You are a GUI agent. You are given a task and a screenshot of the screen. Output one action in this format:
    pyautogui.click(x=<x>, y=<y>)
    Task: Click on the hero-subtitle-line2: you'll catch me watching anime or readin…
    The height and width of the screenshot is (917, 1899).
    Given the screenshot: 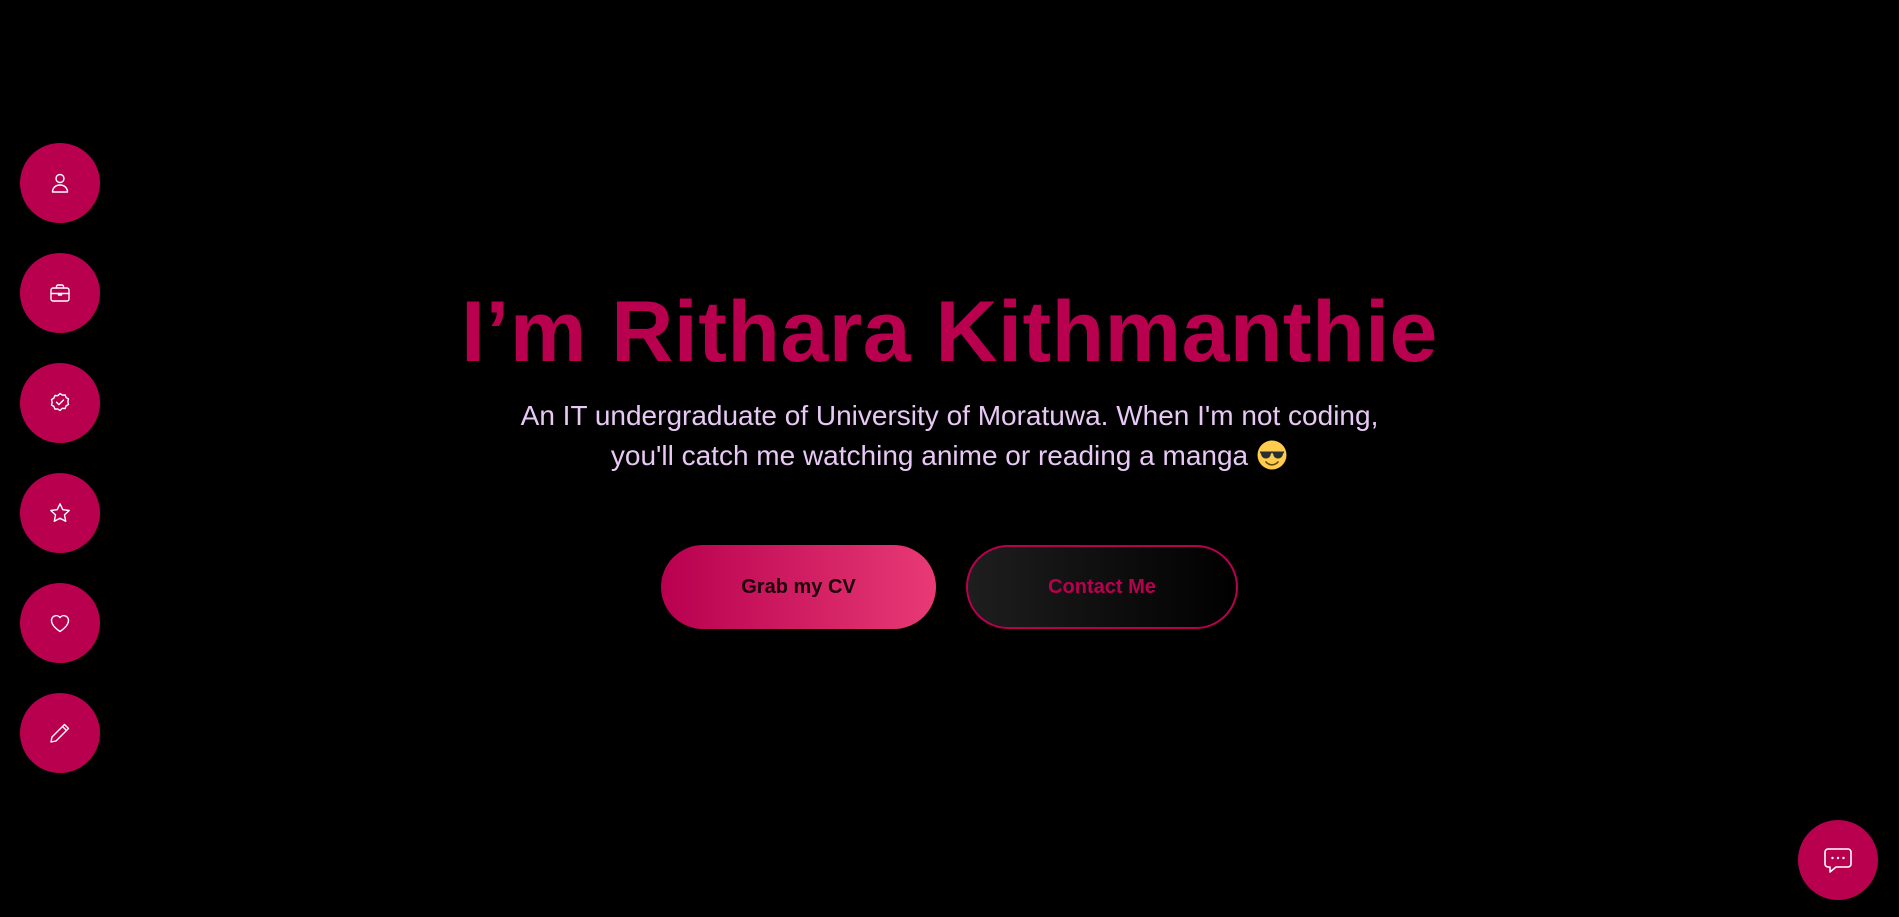 What is the action you would take?
    pyautogui.click(x=929, y=455)
    